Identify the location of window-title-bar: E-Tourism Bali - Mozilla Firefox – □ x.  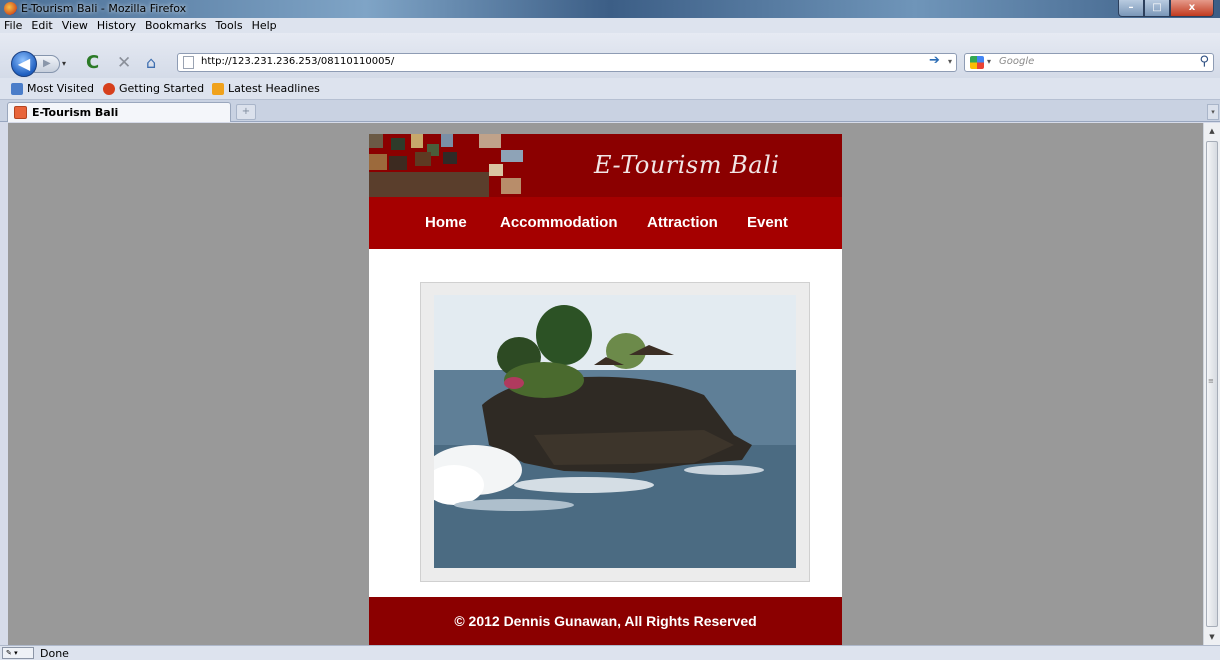
(610, 9).